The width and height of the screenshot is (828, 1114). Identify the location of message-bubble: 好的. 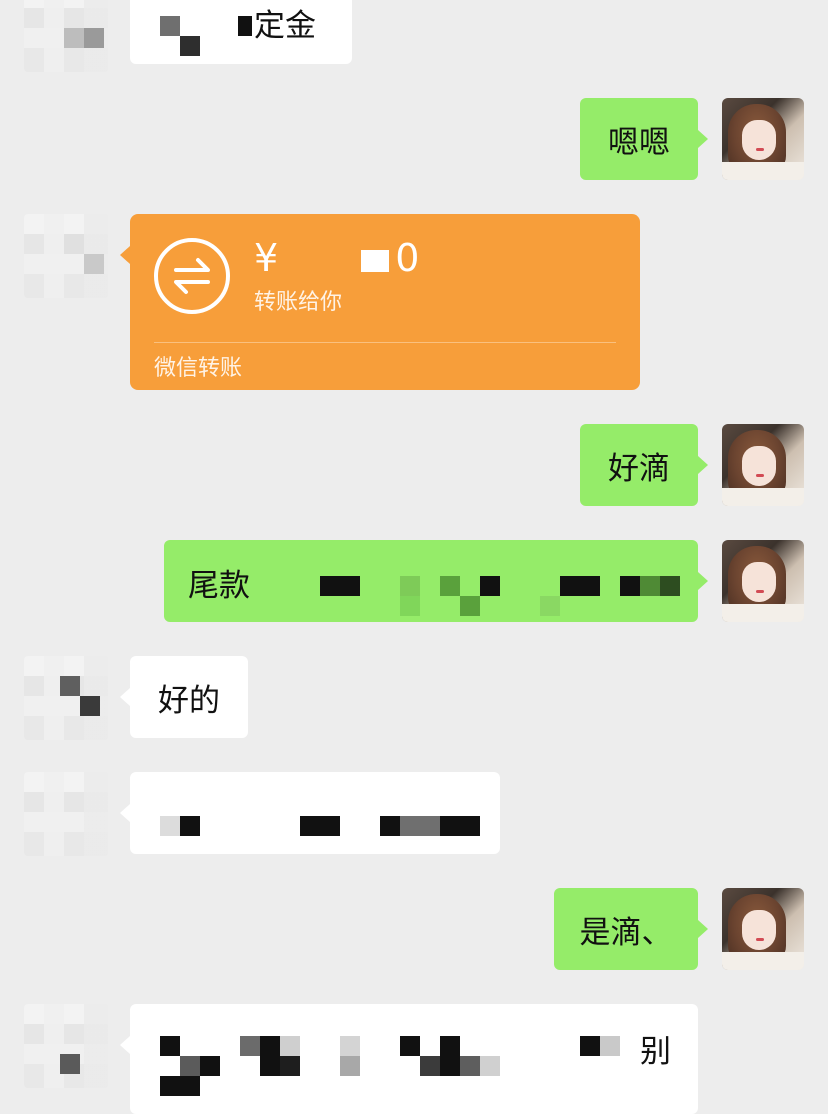
(189, 697).